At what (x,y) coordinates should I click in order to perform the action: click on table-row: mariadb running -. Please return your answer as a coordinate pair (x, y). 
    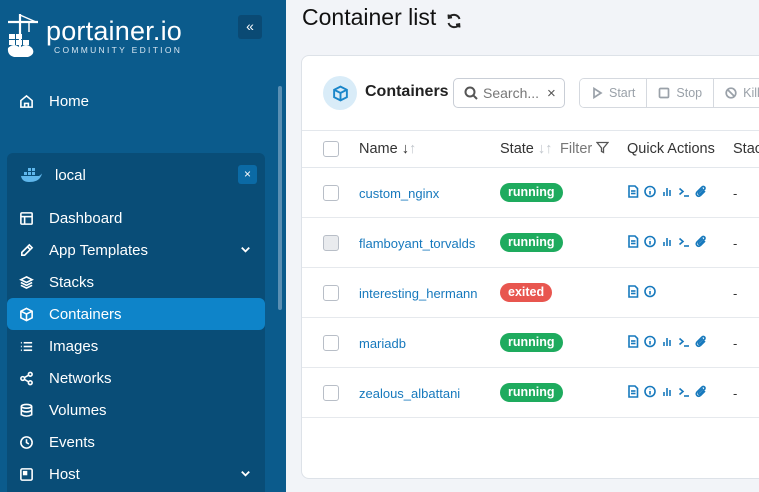
    Looking at the image, I should click on (530, 343).